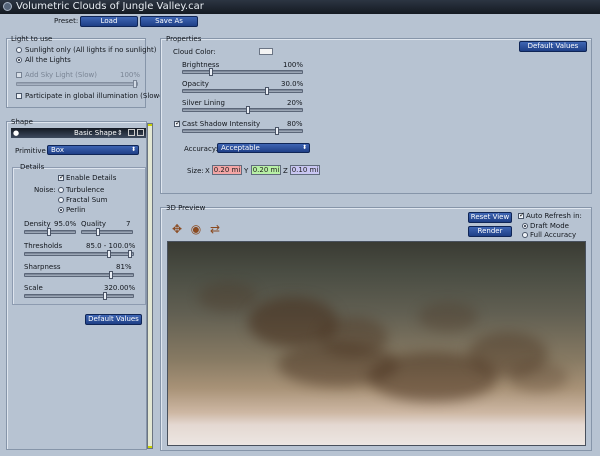  Describe the element at coordinates (120, 133) in the screenshot. I see `layer-expand-icon: ⇕` at that location.